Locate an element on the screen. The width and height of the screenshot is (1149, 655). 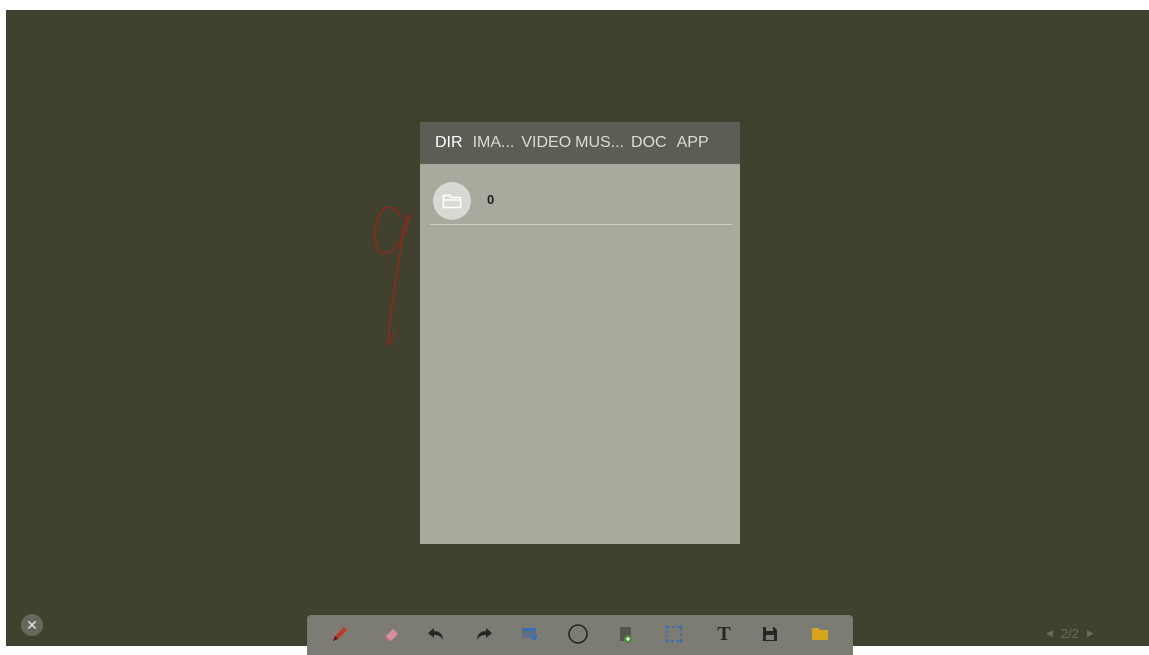
shape-tool is located at coordinates (578, 634).